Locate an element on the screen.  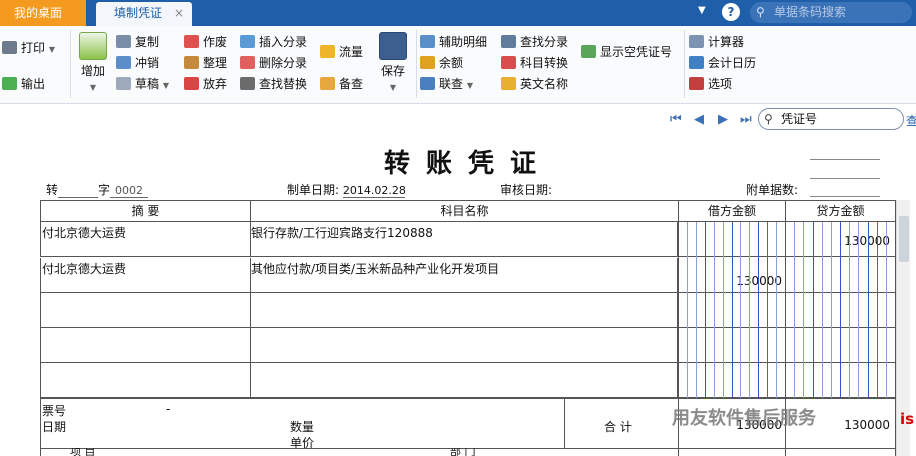
toolbar-divider is located at coordinates (684, 64).